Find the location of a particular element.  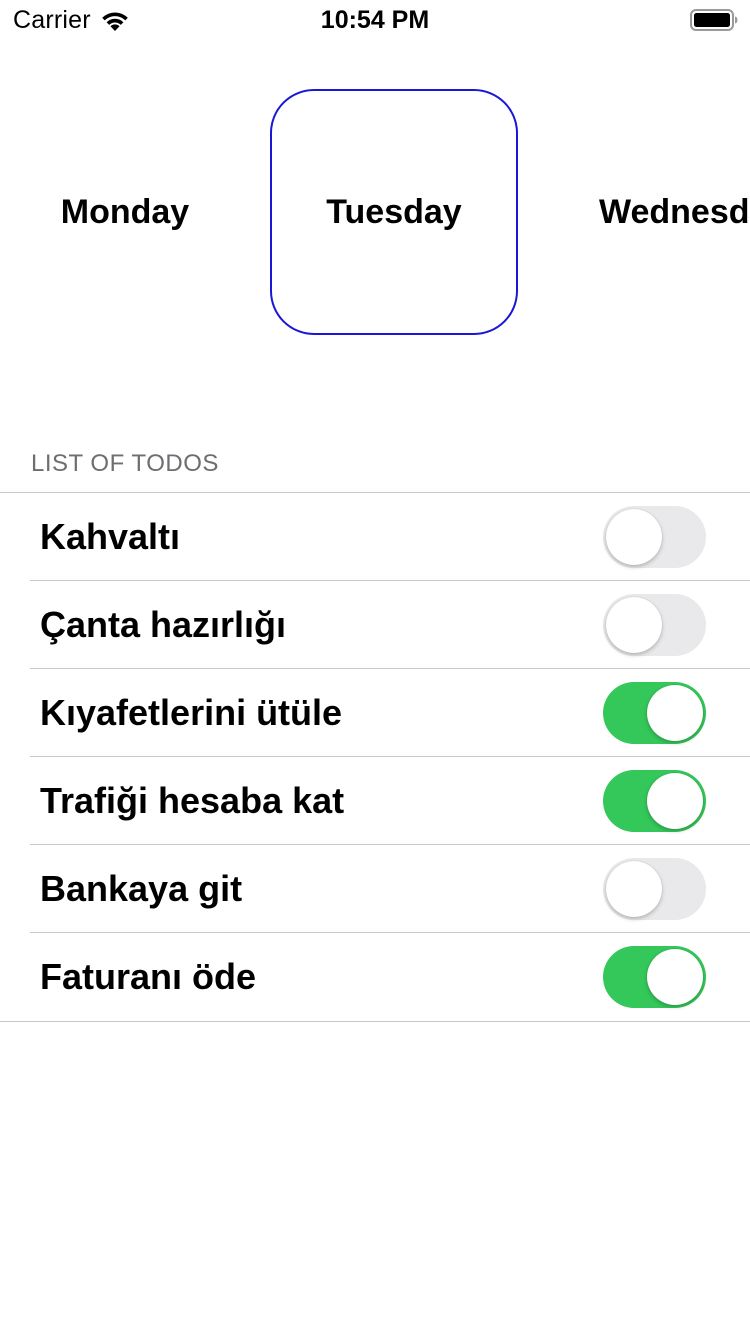

todo-row: Çanta hazırlığı is located at coordinates (375, 625).